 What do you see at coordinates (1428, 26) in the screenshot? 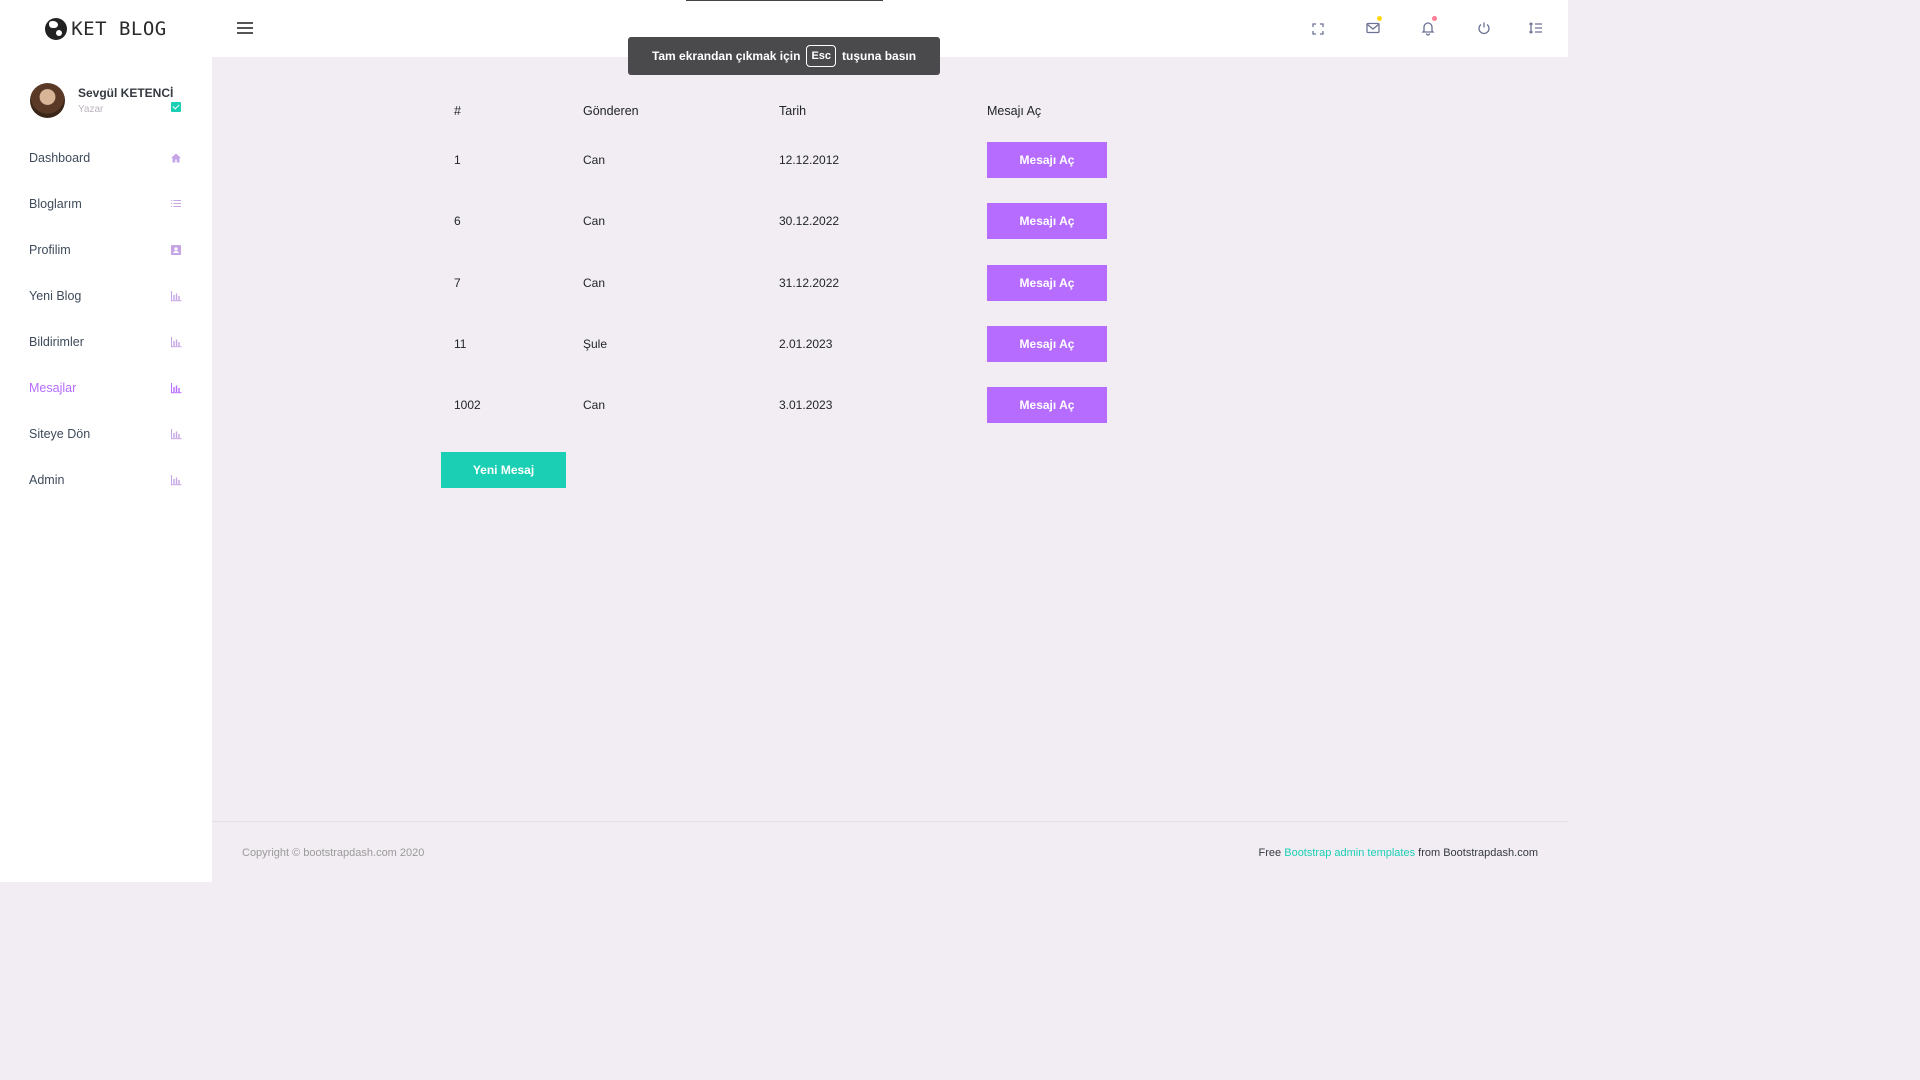
I see `bell-icon` at bounding box center [1428, 26].